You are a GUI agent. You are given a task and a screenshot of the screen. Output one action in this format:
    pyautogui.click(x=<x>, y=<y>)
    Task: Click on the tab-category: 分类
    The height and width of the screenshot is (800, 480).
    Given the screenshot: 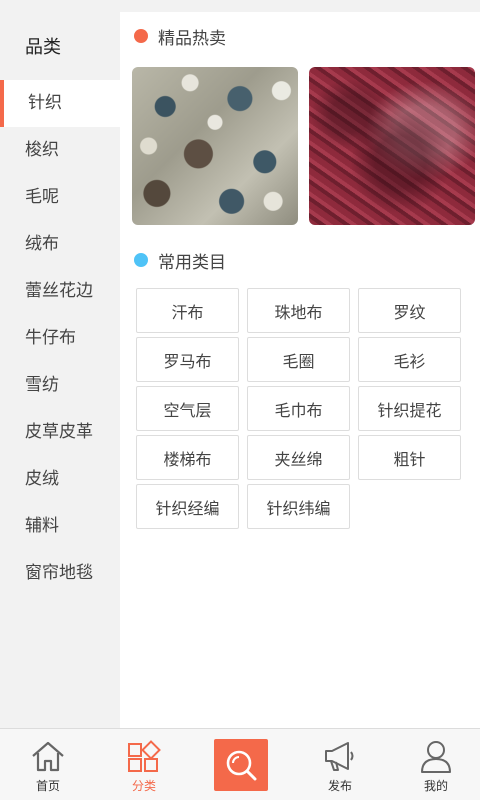 What is the action you would take?
    pyautogui.click(x=144, y=764)
    